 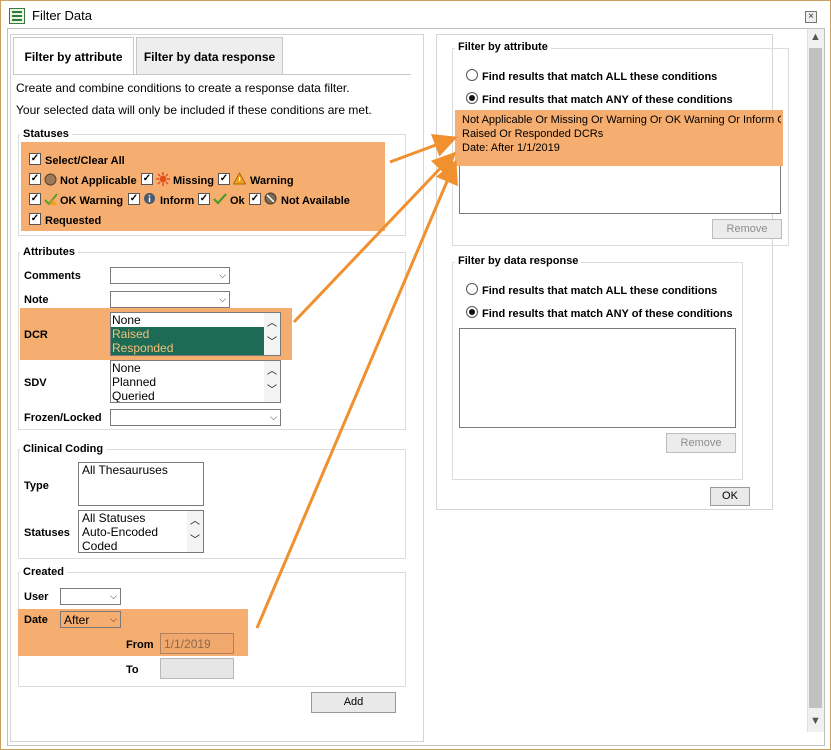 I want to click on arrow-statuses, so click(x=423, y=149).